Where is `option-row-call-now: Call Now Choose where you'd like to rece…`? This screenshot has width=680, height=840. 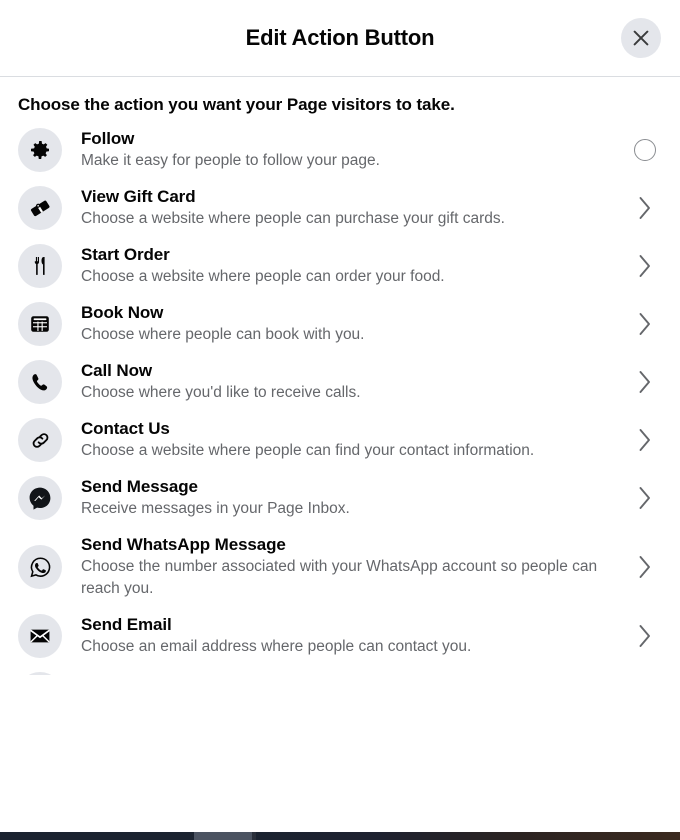 option-row-call-now: Call Now Choose where you'd like to rece… is located at coordinates (340, 382).